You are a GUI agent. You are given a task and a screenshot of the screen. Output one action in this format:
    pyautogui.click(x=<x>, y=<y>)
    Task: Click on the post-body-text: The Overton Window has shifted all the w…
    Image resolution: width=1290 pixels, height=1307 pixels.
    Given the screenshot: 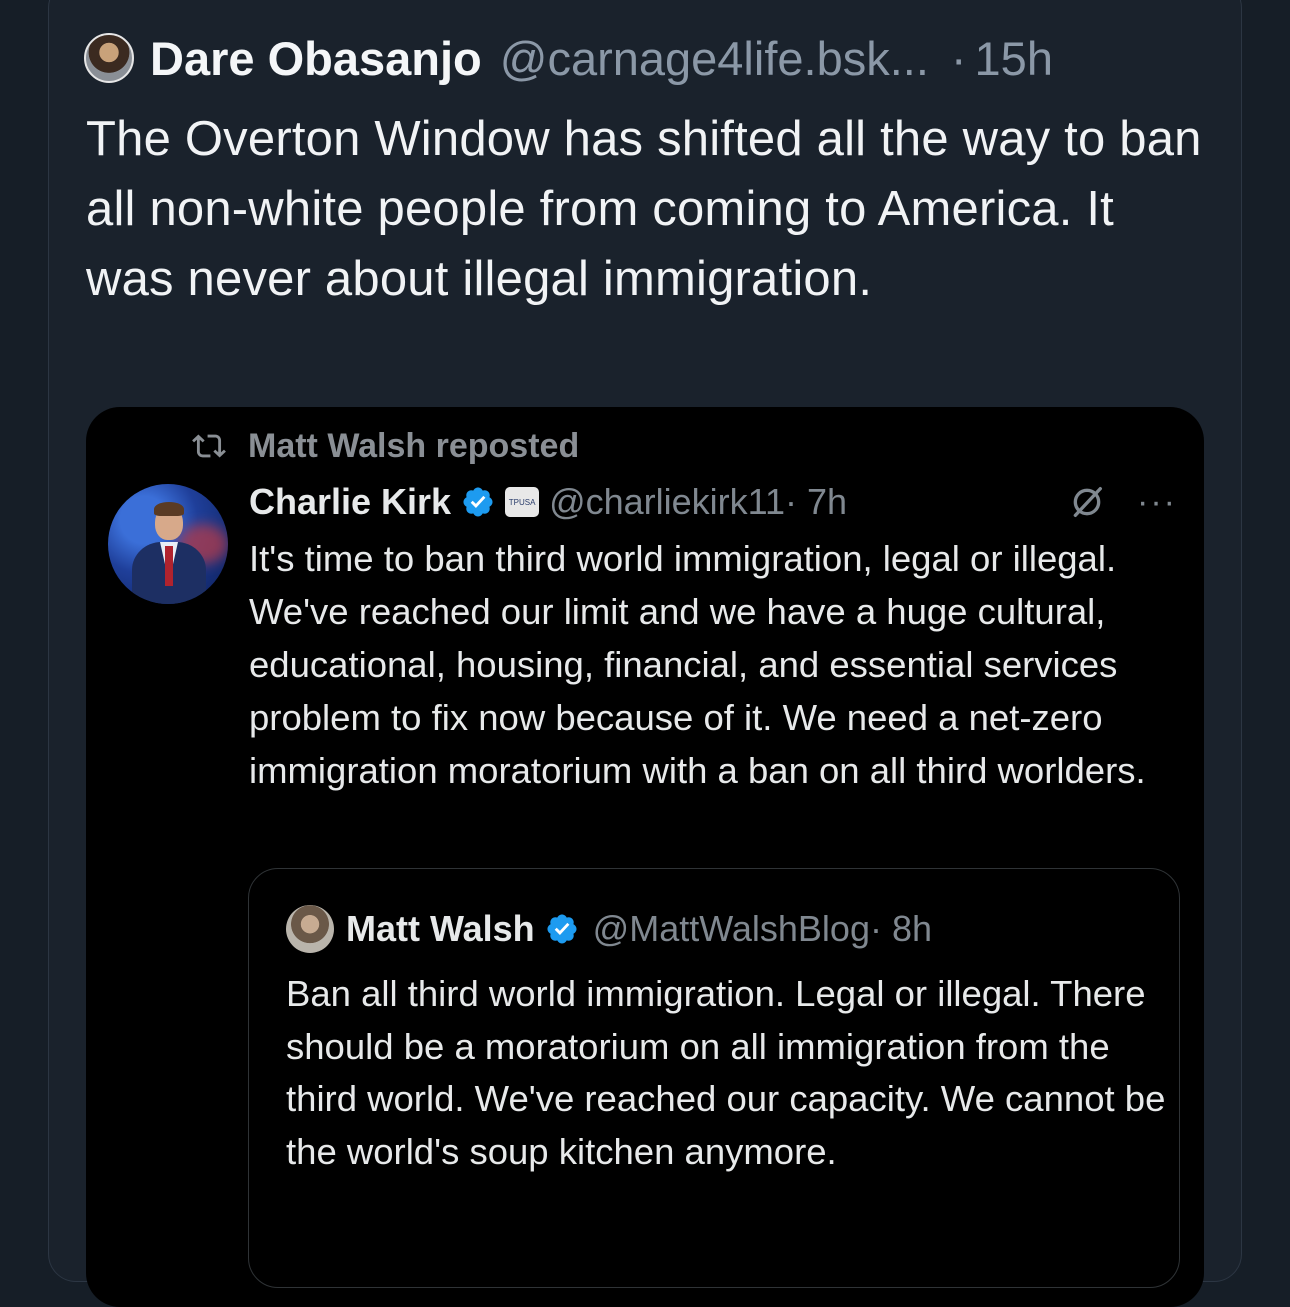 What is the action you would take?
    pyautogui.click(x=644, y=209)
    